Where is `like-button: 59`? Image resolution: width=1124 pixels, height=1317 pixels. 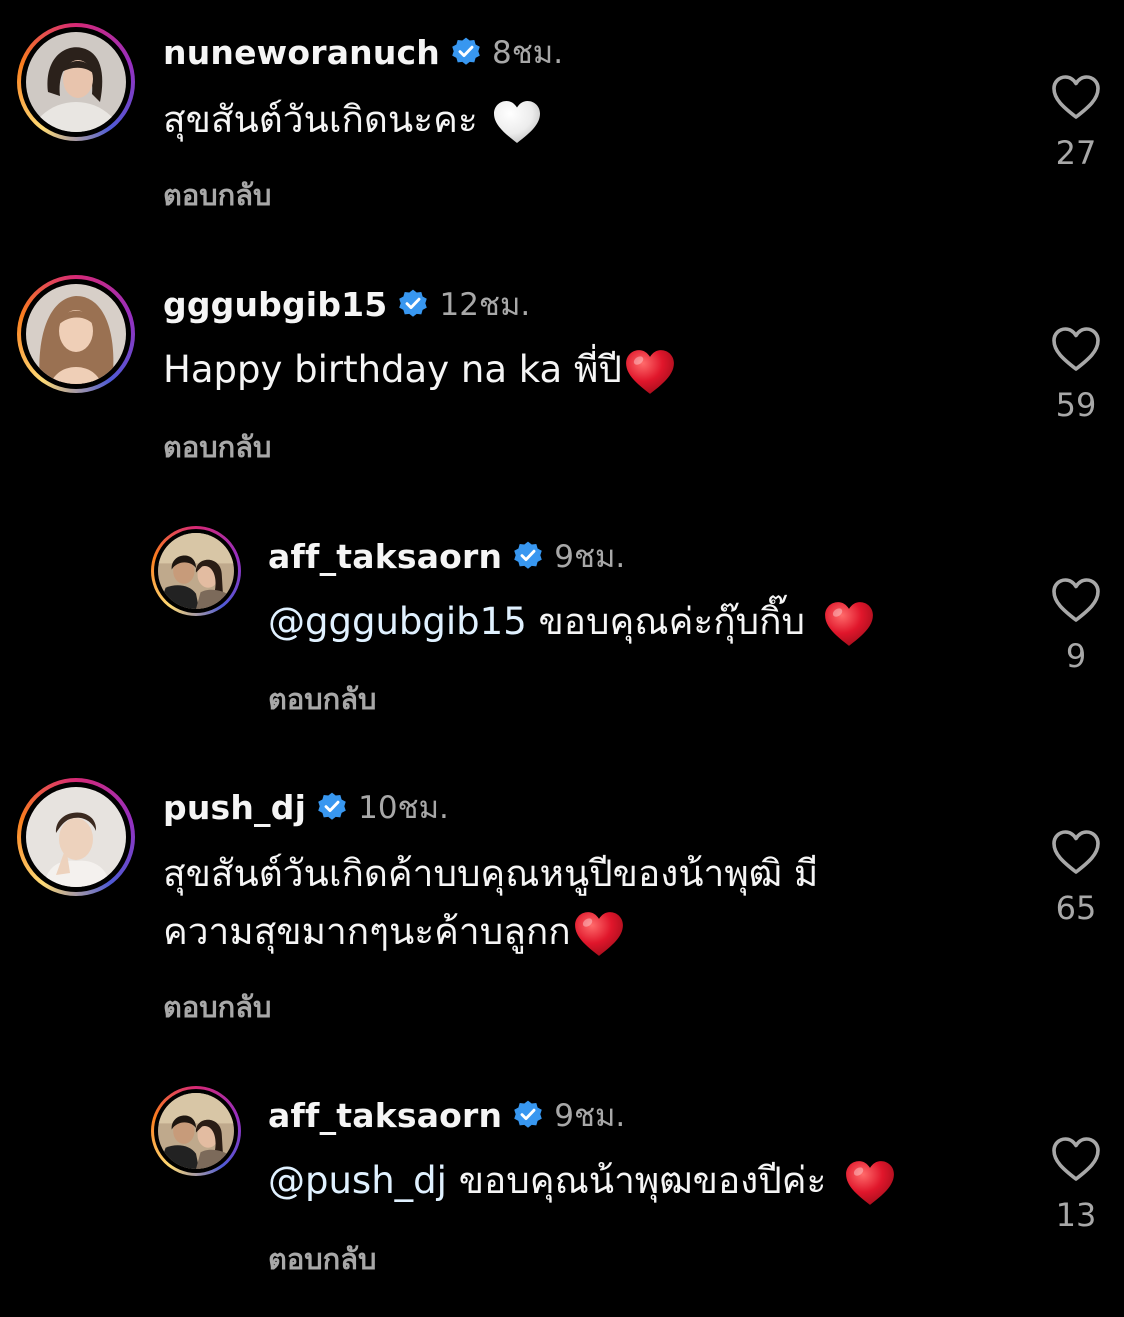 like-button: 59 is located at coordinates (1076, 375).